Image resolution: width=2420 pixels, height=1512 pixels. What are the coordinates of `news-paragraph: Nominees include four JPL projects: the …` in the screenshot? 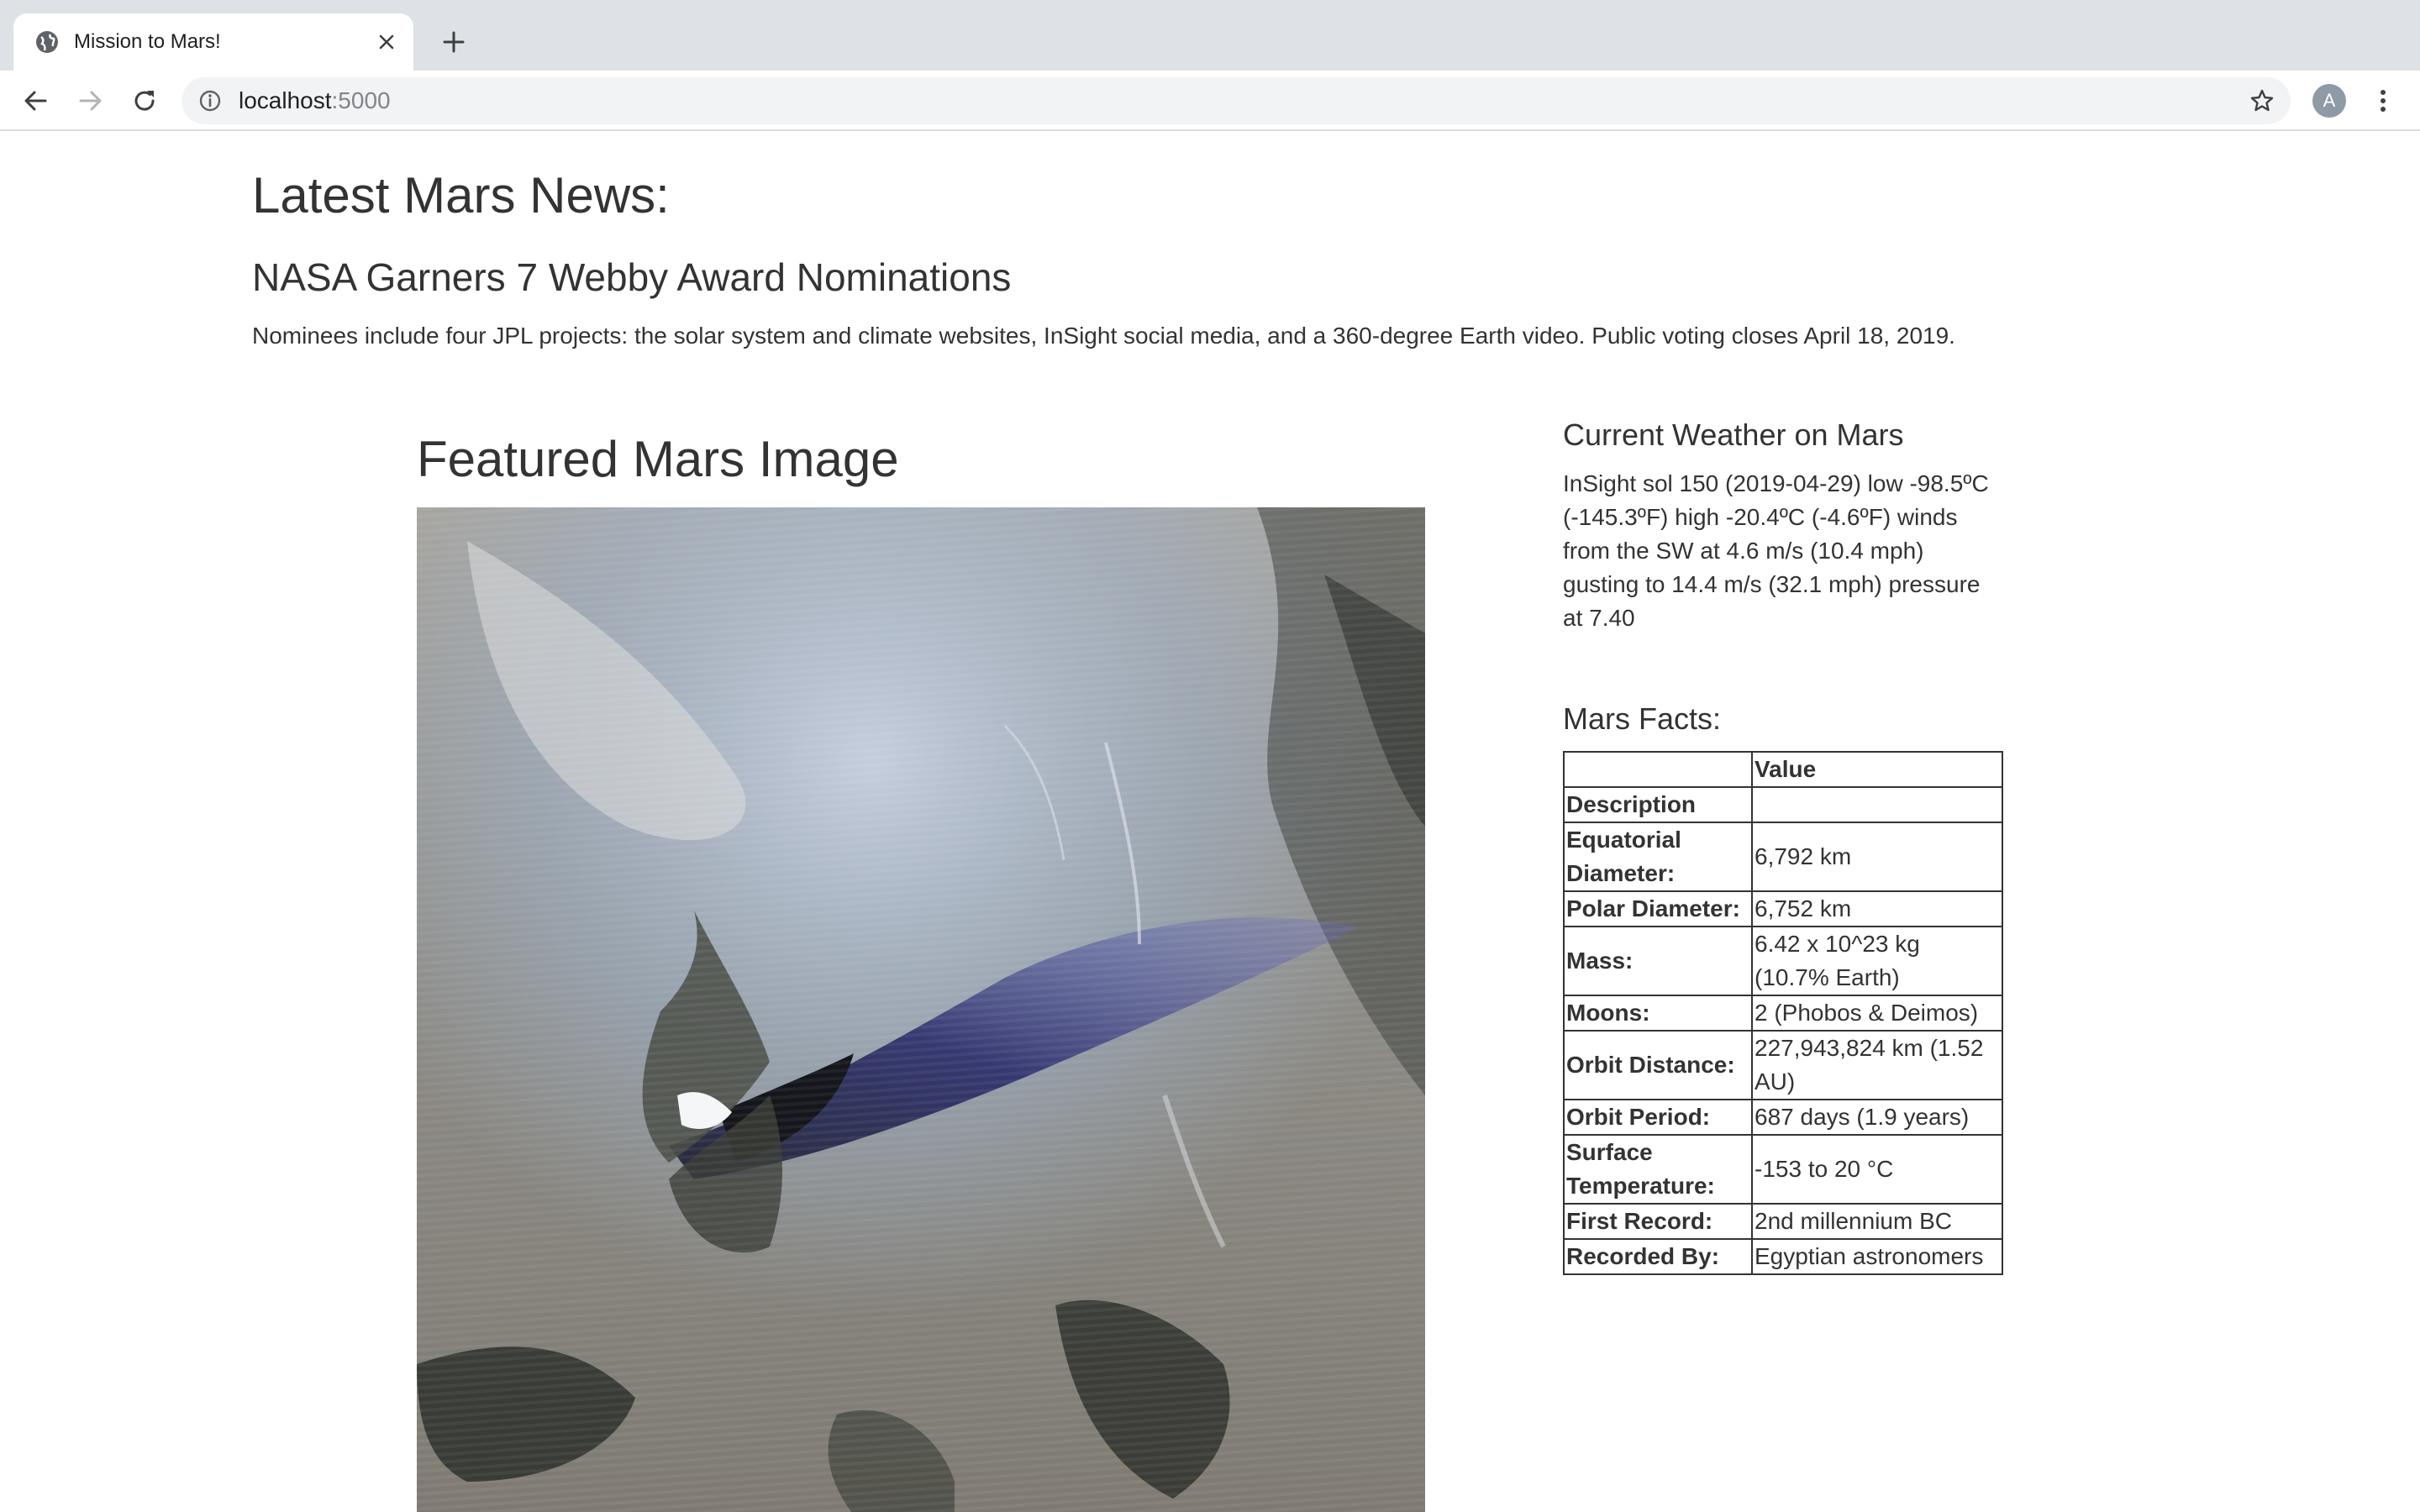 It's located at (1104, 336).